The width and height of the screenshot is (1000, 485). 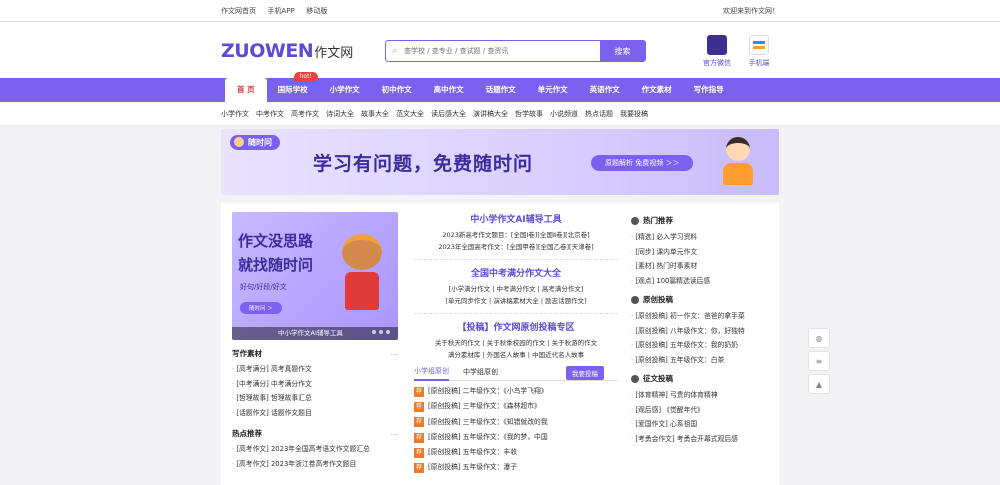 I want to click on subnav-item: 范文大全, so click(x=410, y=114).